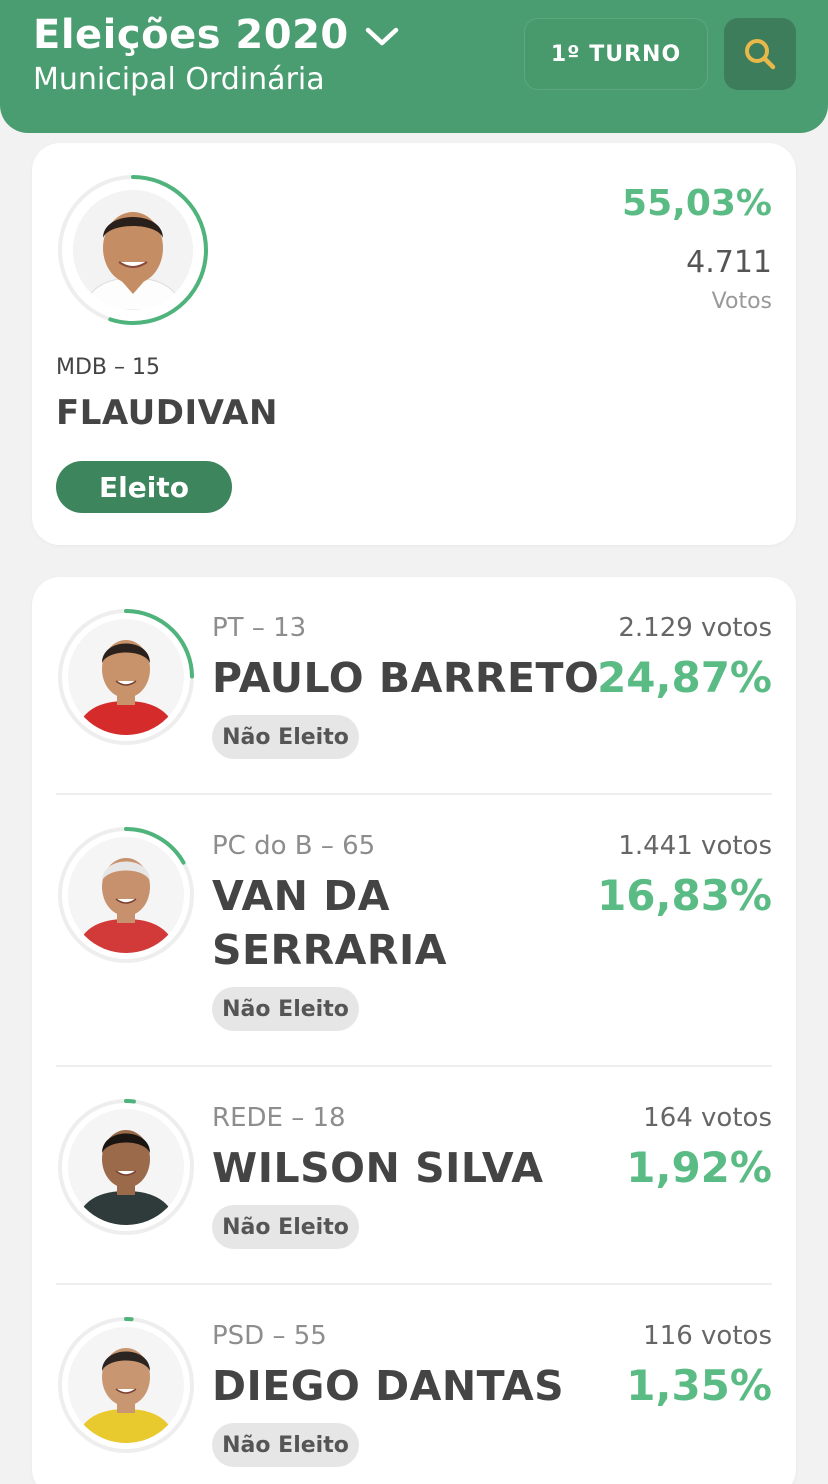  What do you see at coordinates (699, 1167) in the screenshot?
I see `candidate-percent: 1,92%` at bounding box center [699, 1167].